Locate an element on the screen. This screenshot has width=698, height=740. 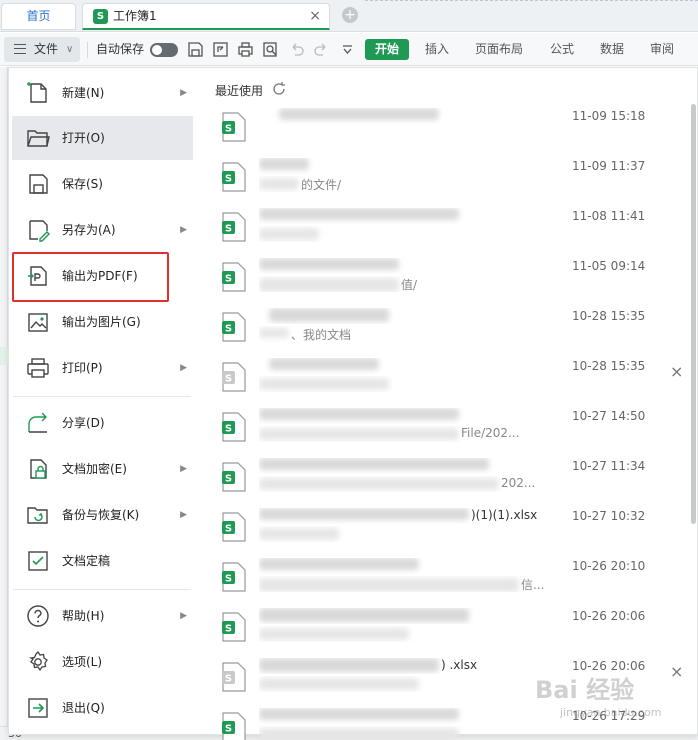
menu-item-label: 文档加密(E) is located at coordinates (94, 469).